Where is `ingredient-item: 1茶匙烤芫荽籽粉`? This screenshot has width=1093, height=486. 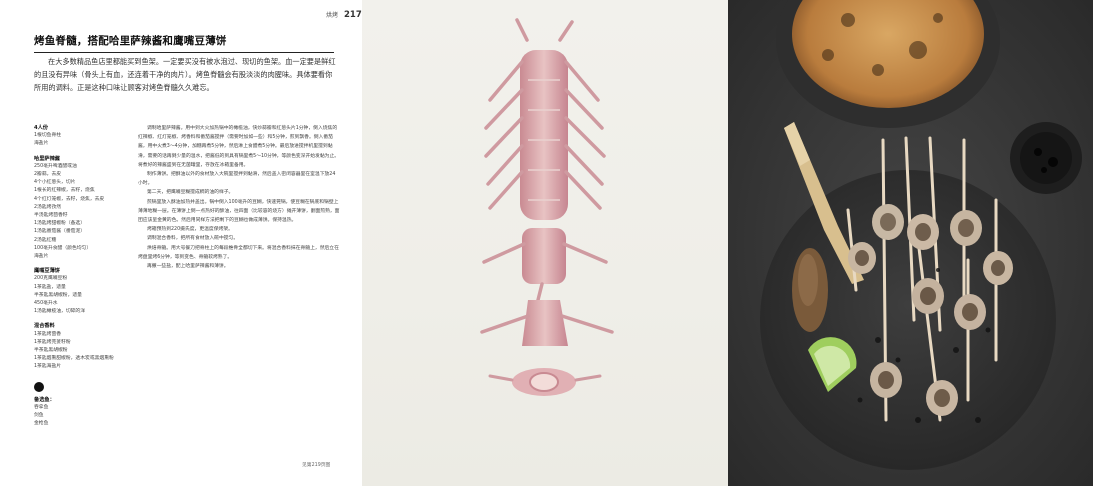
ingredient-item: 1茶匙烤芫荽籽粉 is located at coordinates (52, 342).